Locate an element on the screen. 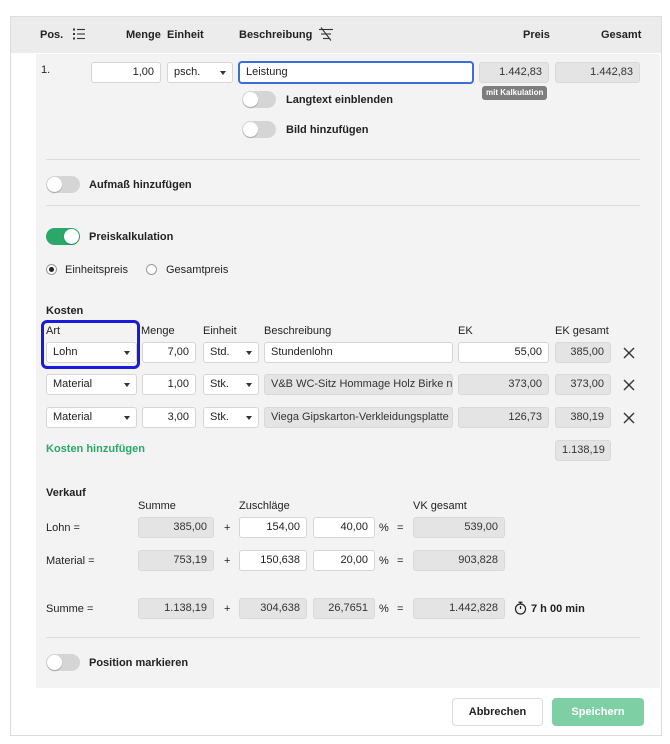 The height and width of the screenshot is (744, 670). preiskalkulation-toggle is located at coordinates (63, 236).